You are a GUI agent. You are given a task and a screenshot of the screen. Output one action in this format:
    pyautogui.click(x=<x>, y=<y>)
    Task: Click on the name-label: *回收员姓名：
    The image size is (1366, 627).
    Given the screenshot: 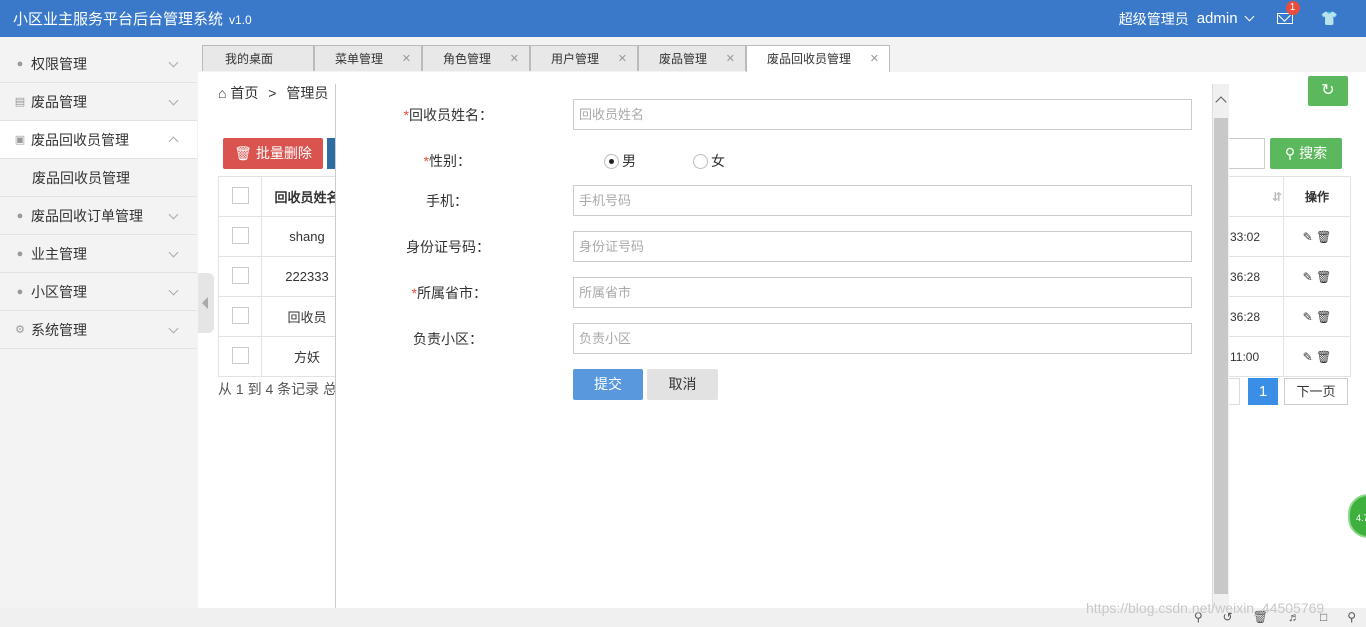 What is the action you would take?
    pyautogui.click(x=448, y=115)
    